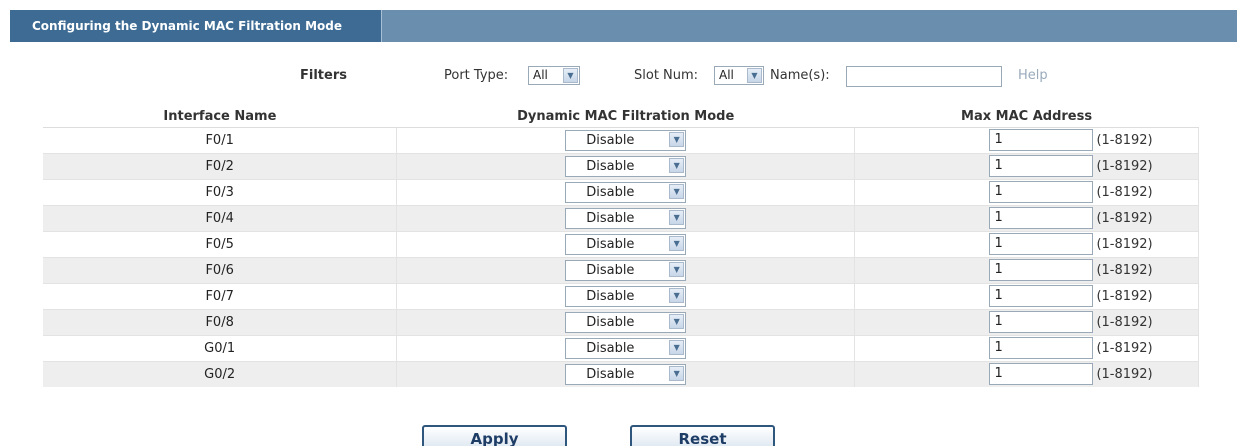 This screenshot has height=446, width=1237. I want to click on table-row: G0/2 Disable ▼ 1 (1-8192), so click(621, 373).